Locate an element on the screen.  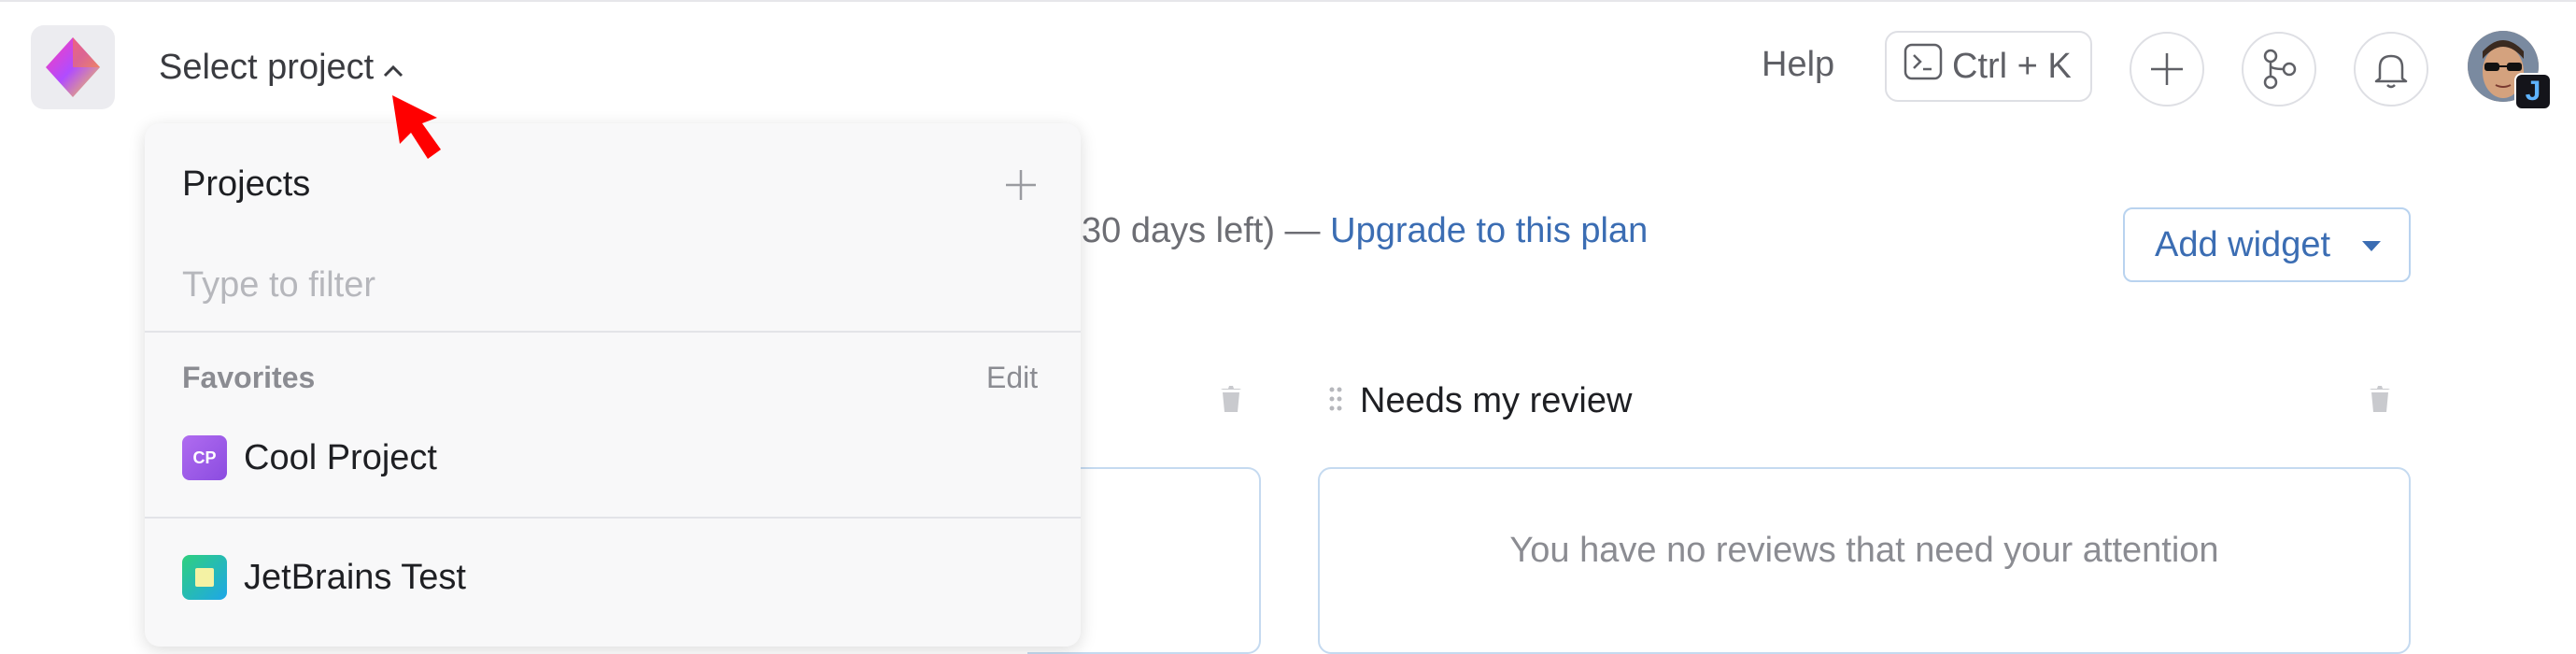
dropdown-title: Projects is located at coordinates (246, 184).